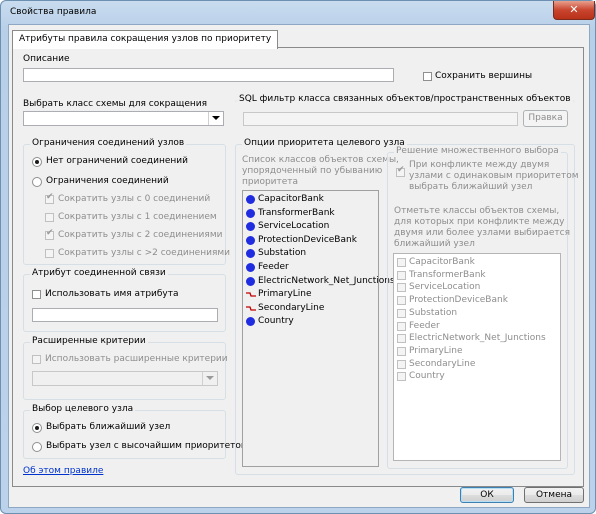  Describe the element at coordinates (144, 253) in the screenshot. I see `reduce-gt2-label: Сократить узлы с >2 соединениями` at that location.